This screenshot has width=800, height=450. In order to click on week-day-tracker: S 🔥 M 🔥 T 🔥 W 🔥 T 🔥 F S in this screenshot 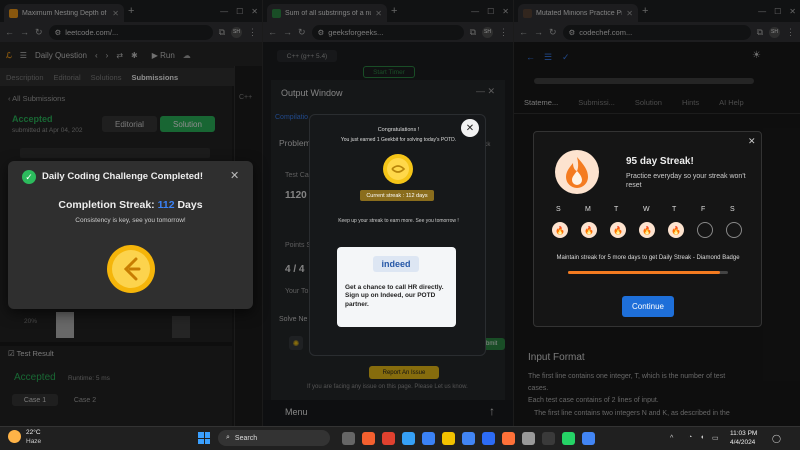, I will do `click(648, 226)`.